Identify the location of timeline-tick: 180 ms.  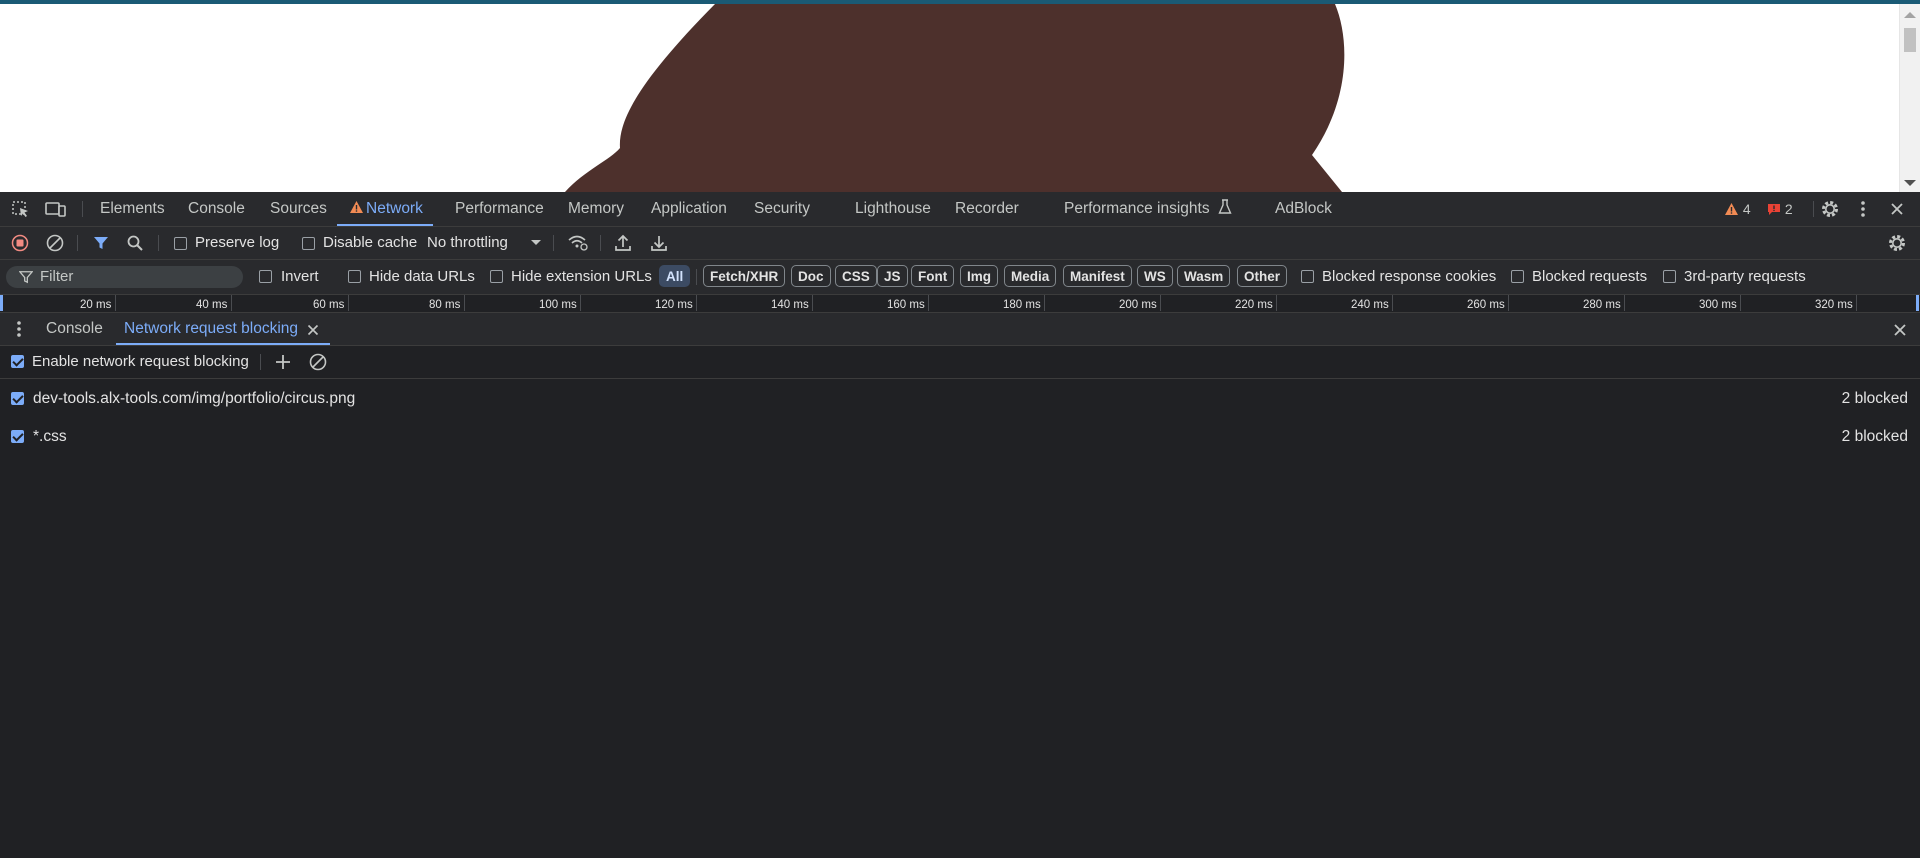
(1022, 305).